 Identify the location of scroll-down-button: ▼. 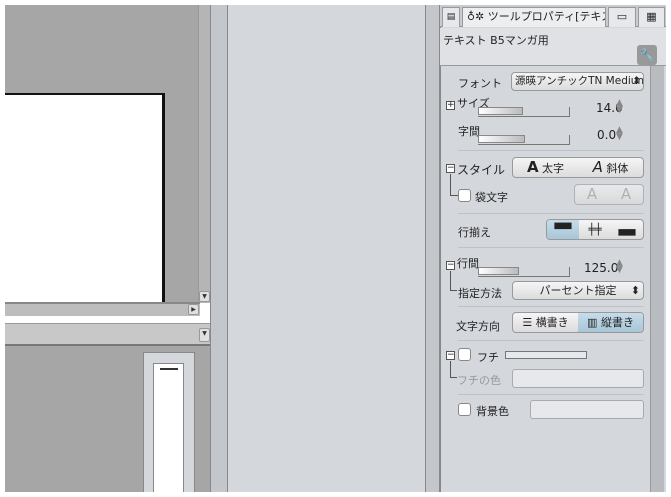
(204, 296).